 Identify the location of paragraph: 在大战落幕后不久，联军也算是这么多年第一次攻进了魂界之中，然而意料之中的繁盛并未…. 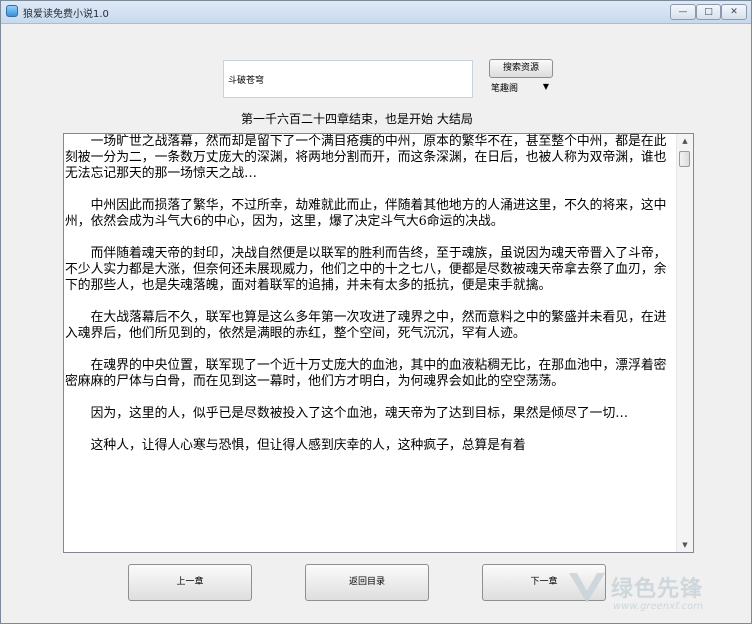
(366, 325).